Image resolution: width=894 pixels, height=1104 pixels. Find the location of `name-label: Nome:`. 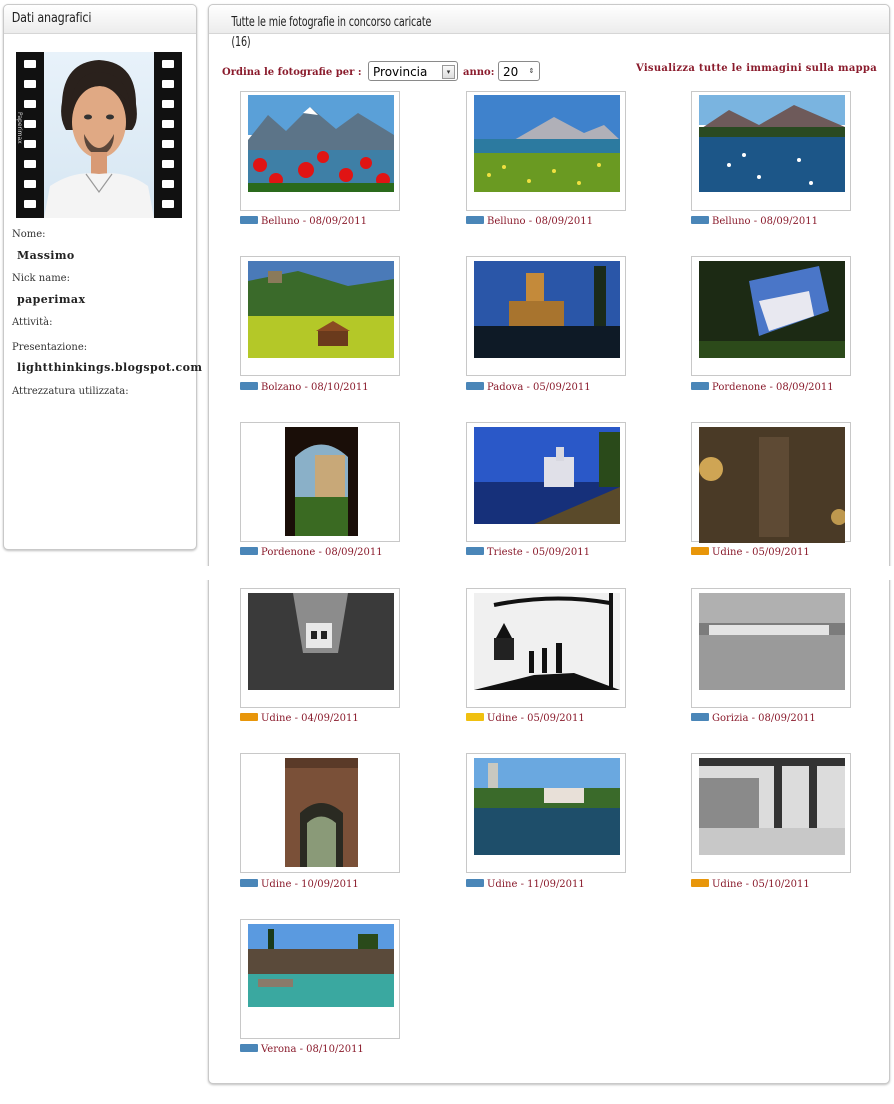

name-label: Nome: is located at coordinates (29, 234).